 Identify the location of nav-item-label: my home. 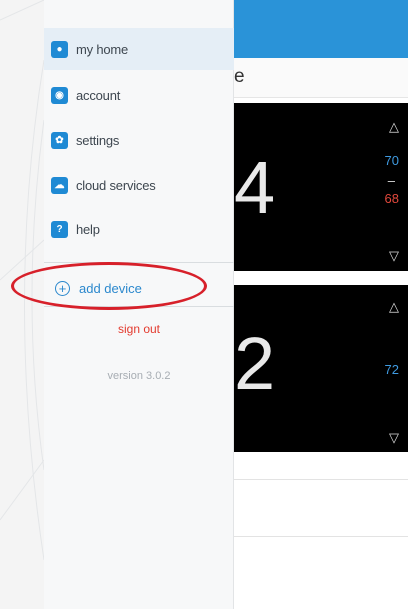
(102, 49).